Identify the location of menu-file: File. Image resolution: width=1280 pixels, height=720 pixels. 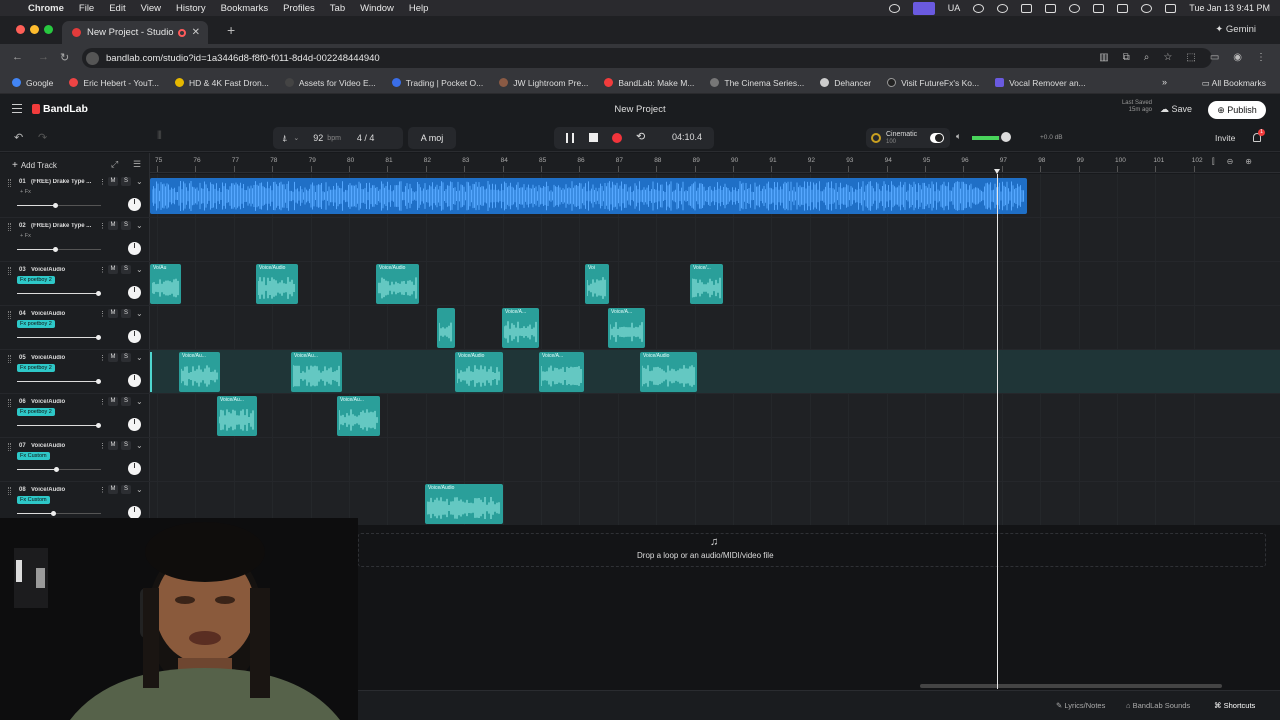
(86, 8).